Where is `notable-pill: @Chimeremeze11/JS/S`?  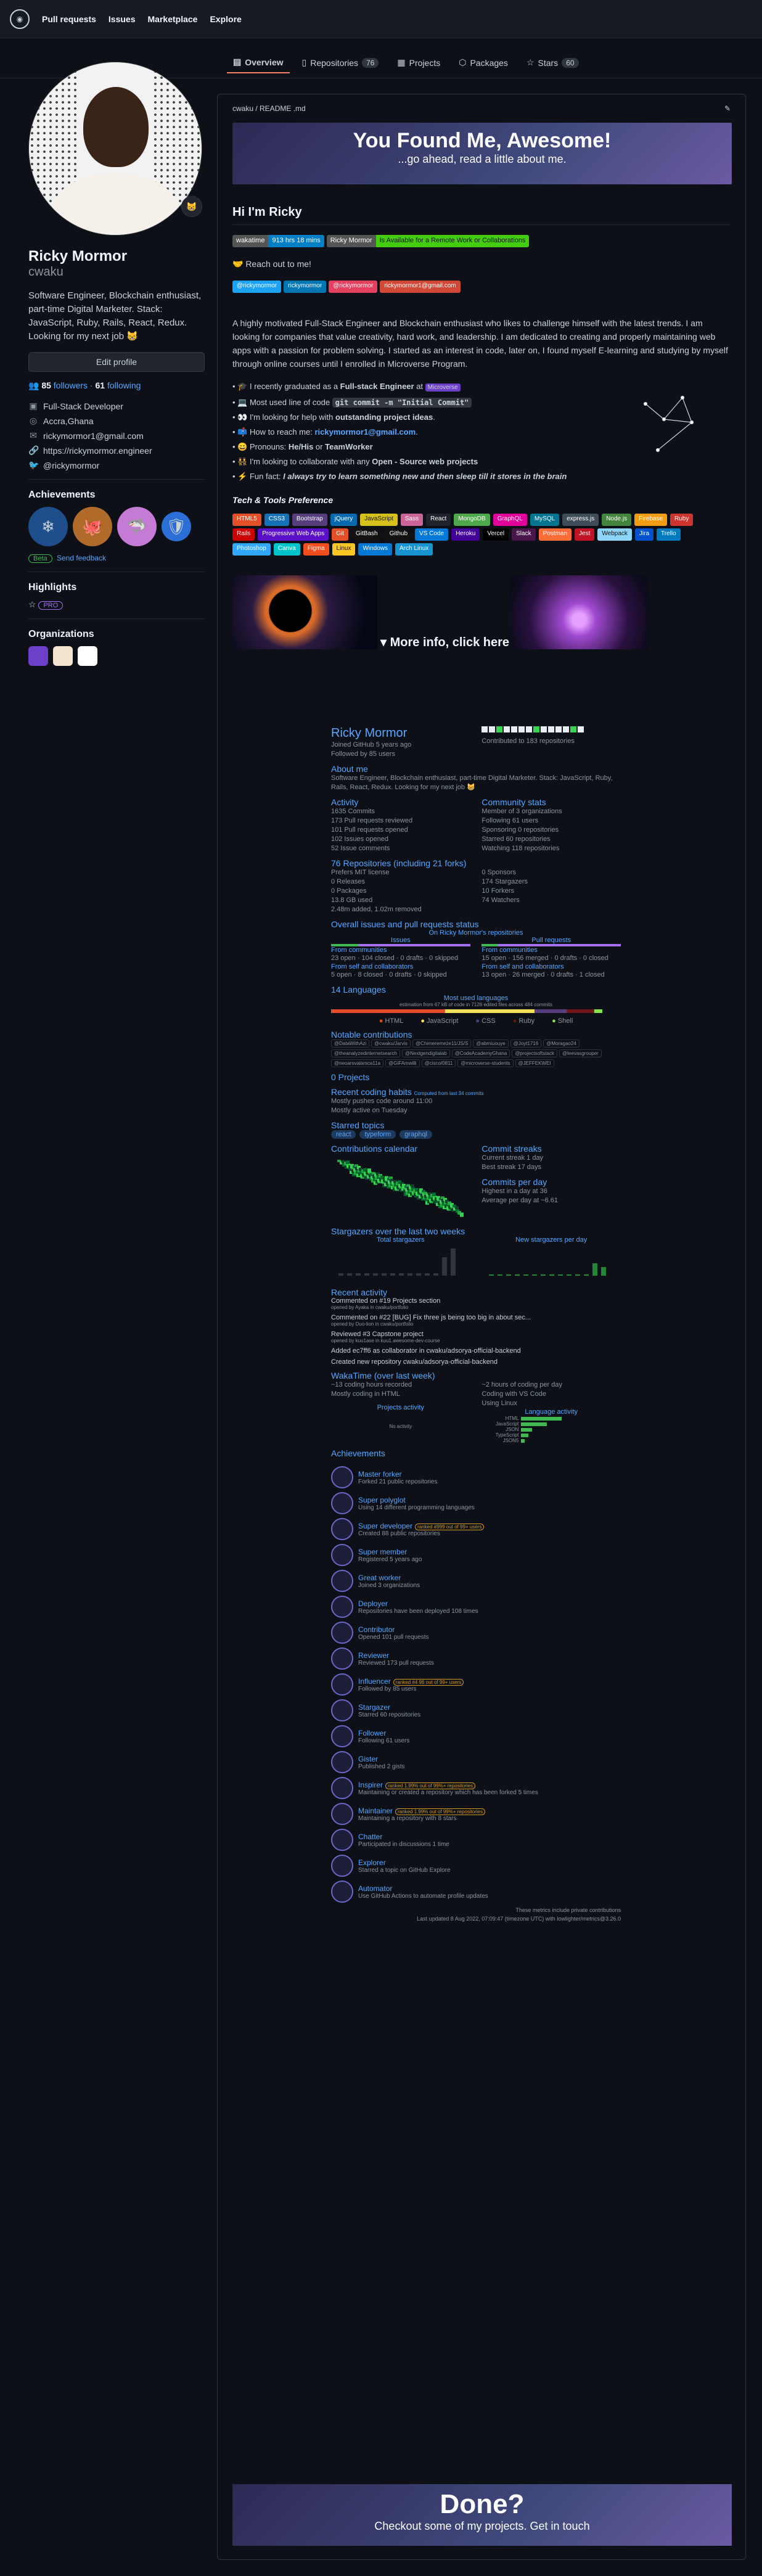 notable-pill: @Chimeremeze11/JS/S is located at coordinates (442, 1044).